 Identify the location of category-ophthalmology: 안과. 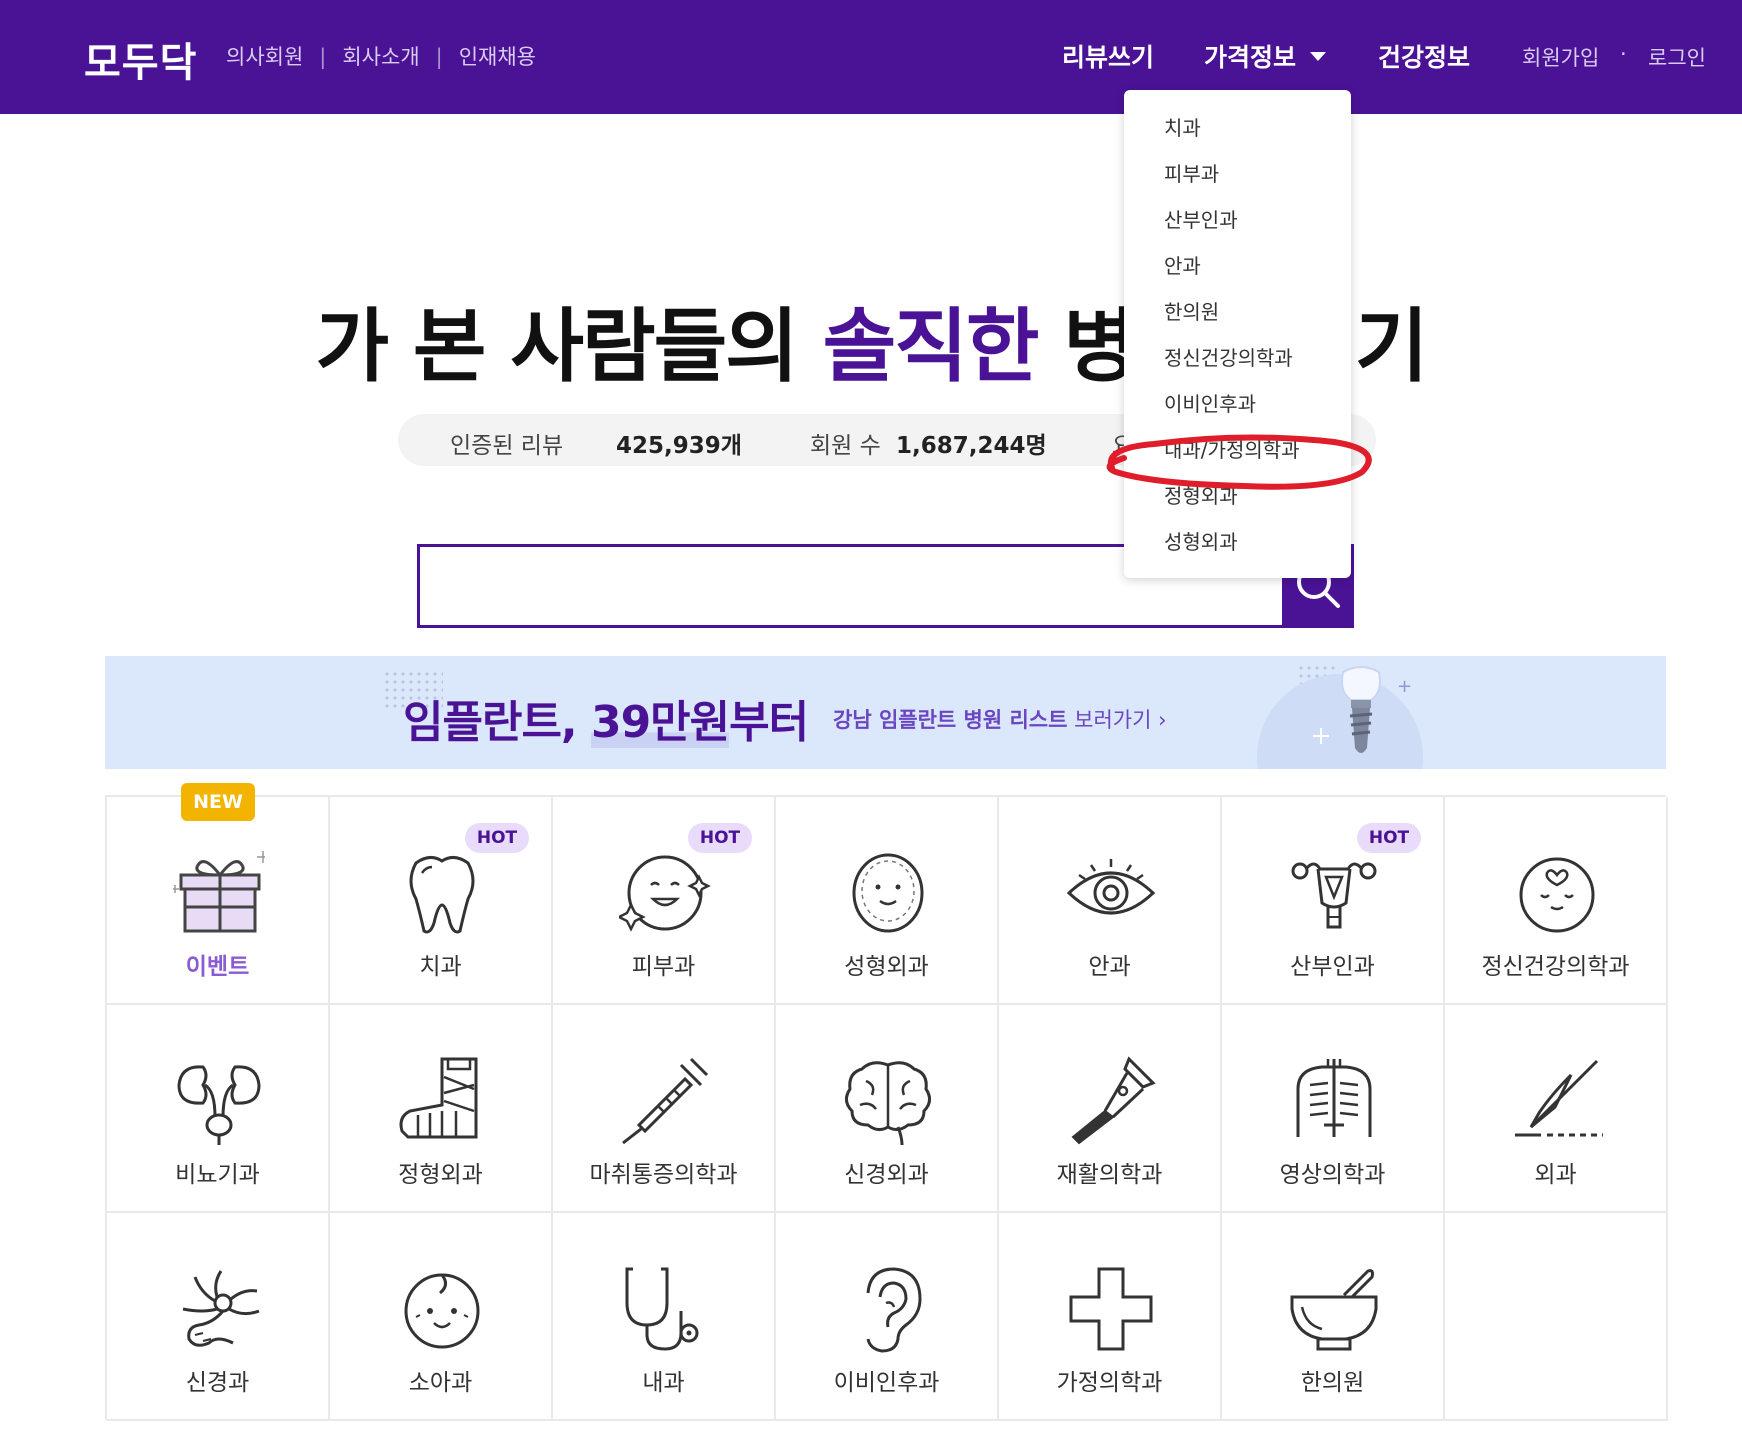
(1110, 901).